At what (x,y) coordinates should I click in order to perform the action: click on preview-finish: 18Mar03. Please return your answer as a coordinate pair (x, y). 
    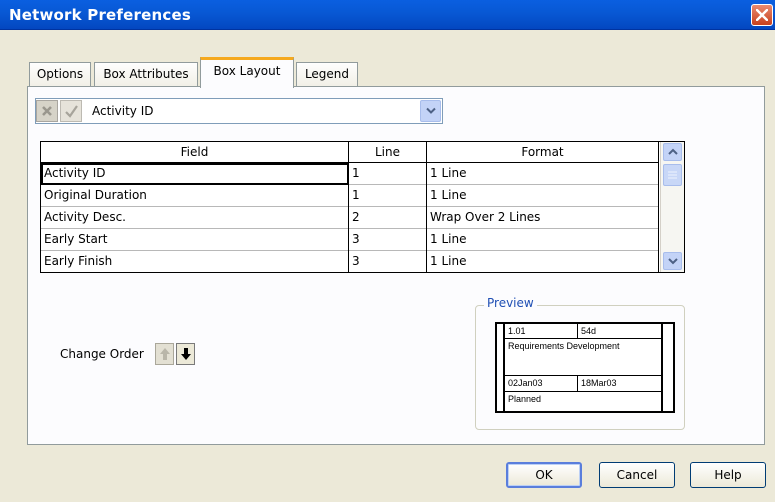
    Looking at the image, I should click on (599, 383).